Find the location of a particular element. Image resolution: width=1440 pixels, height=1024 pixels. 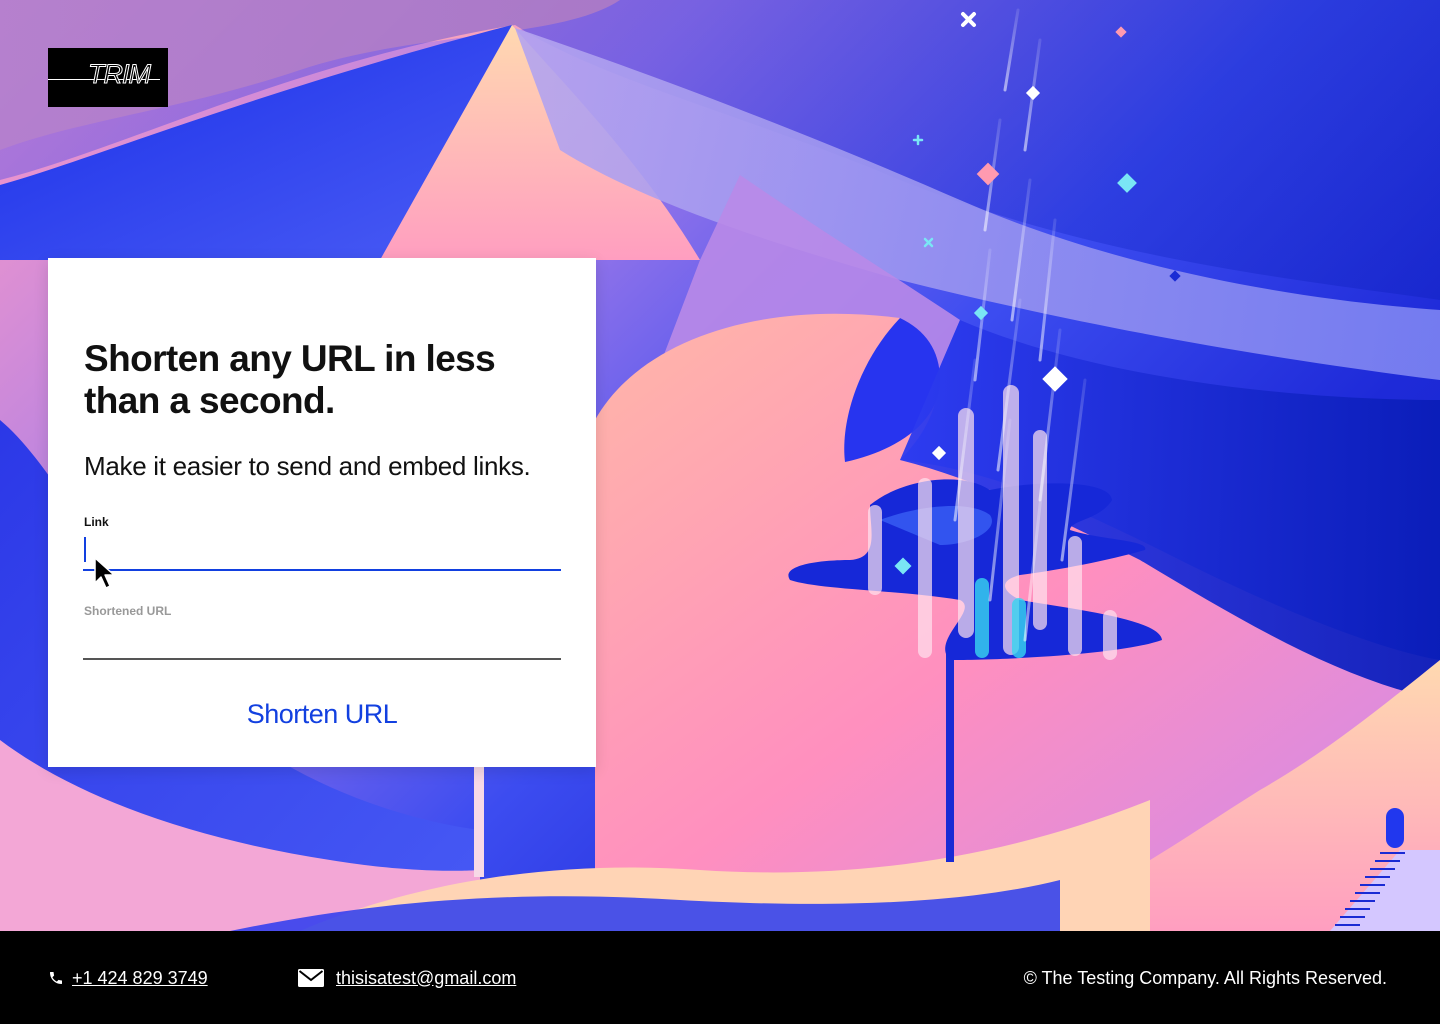

link-input is located at coordinates (322, 554).